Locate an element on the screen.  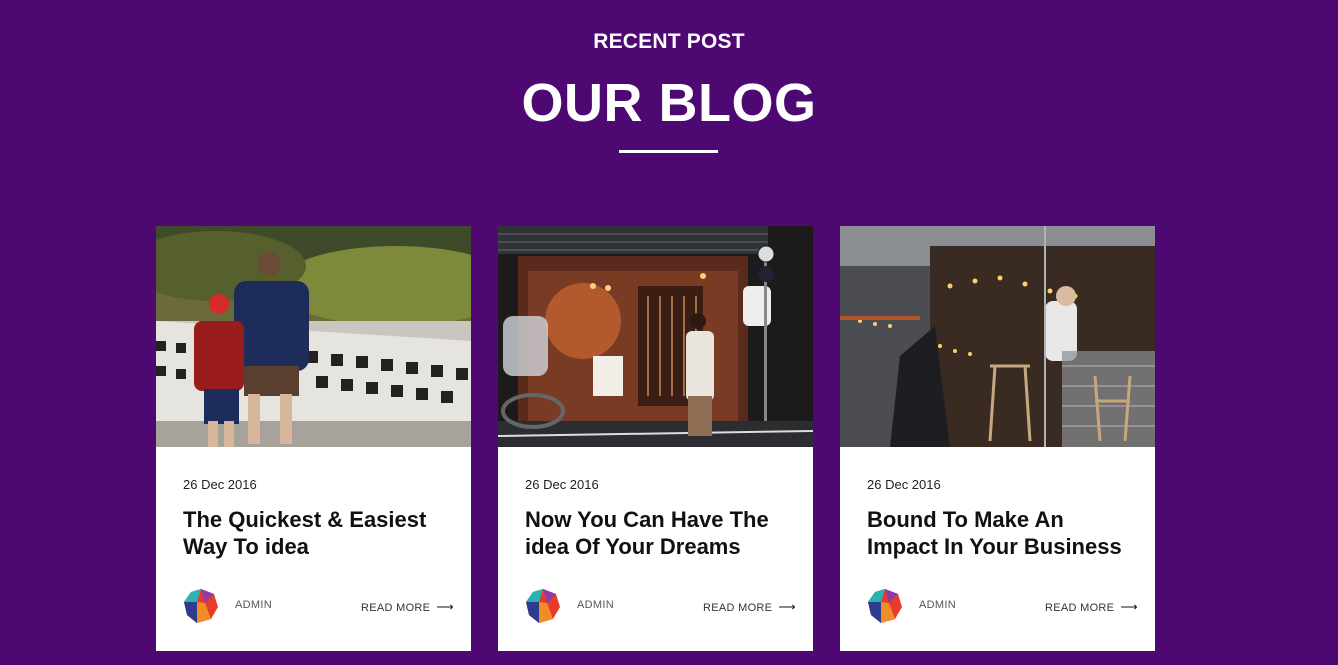
title-divider is located at coordinates (668, 151).